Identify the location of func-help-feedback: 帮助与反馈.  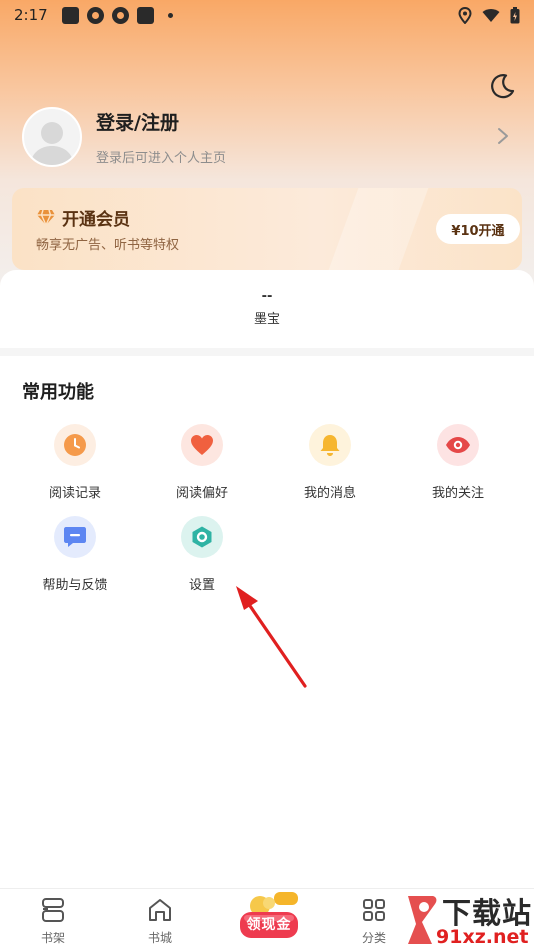
(75, 554).